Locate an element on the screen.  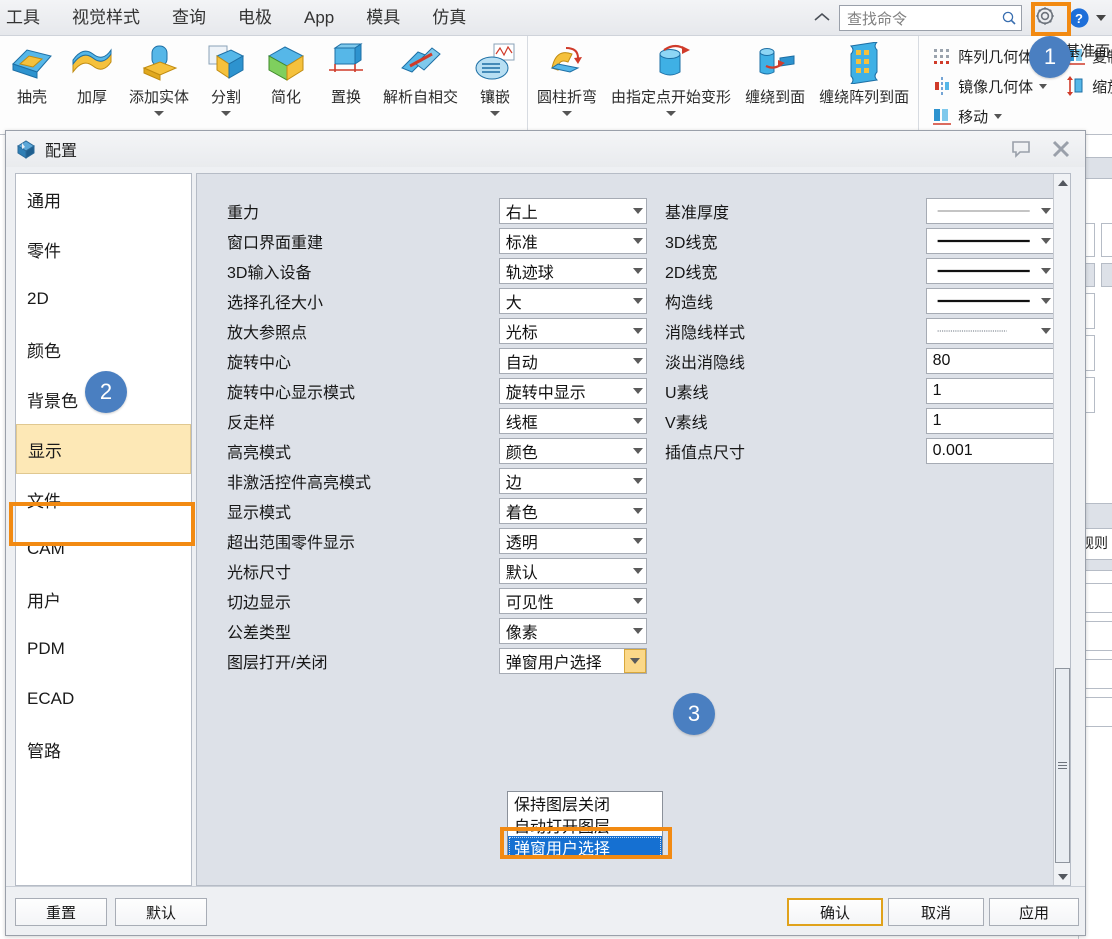
menu-item-electrode: 电极 is located at coordinates (255, 18).